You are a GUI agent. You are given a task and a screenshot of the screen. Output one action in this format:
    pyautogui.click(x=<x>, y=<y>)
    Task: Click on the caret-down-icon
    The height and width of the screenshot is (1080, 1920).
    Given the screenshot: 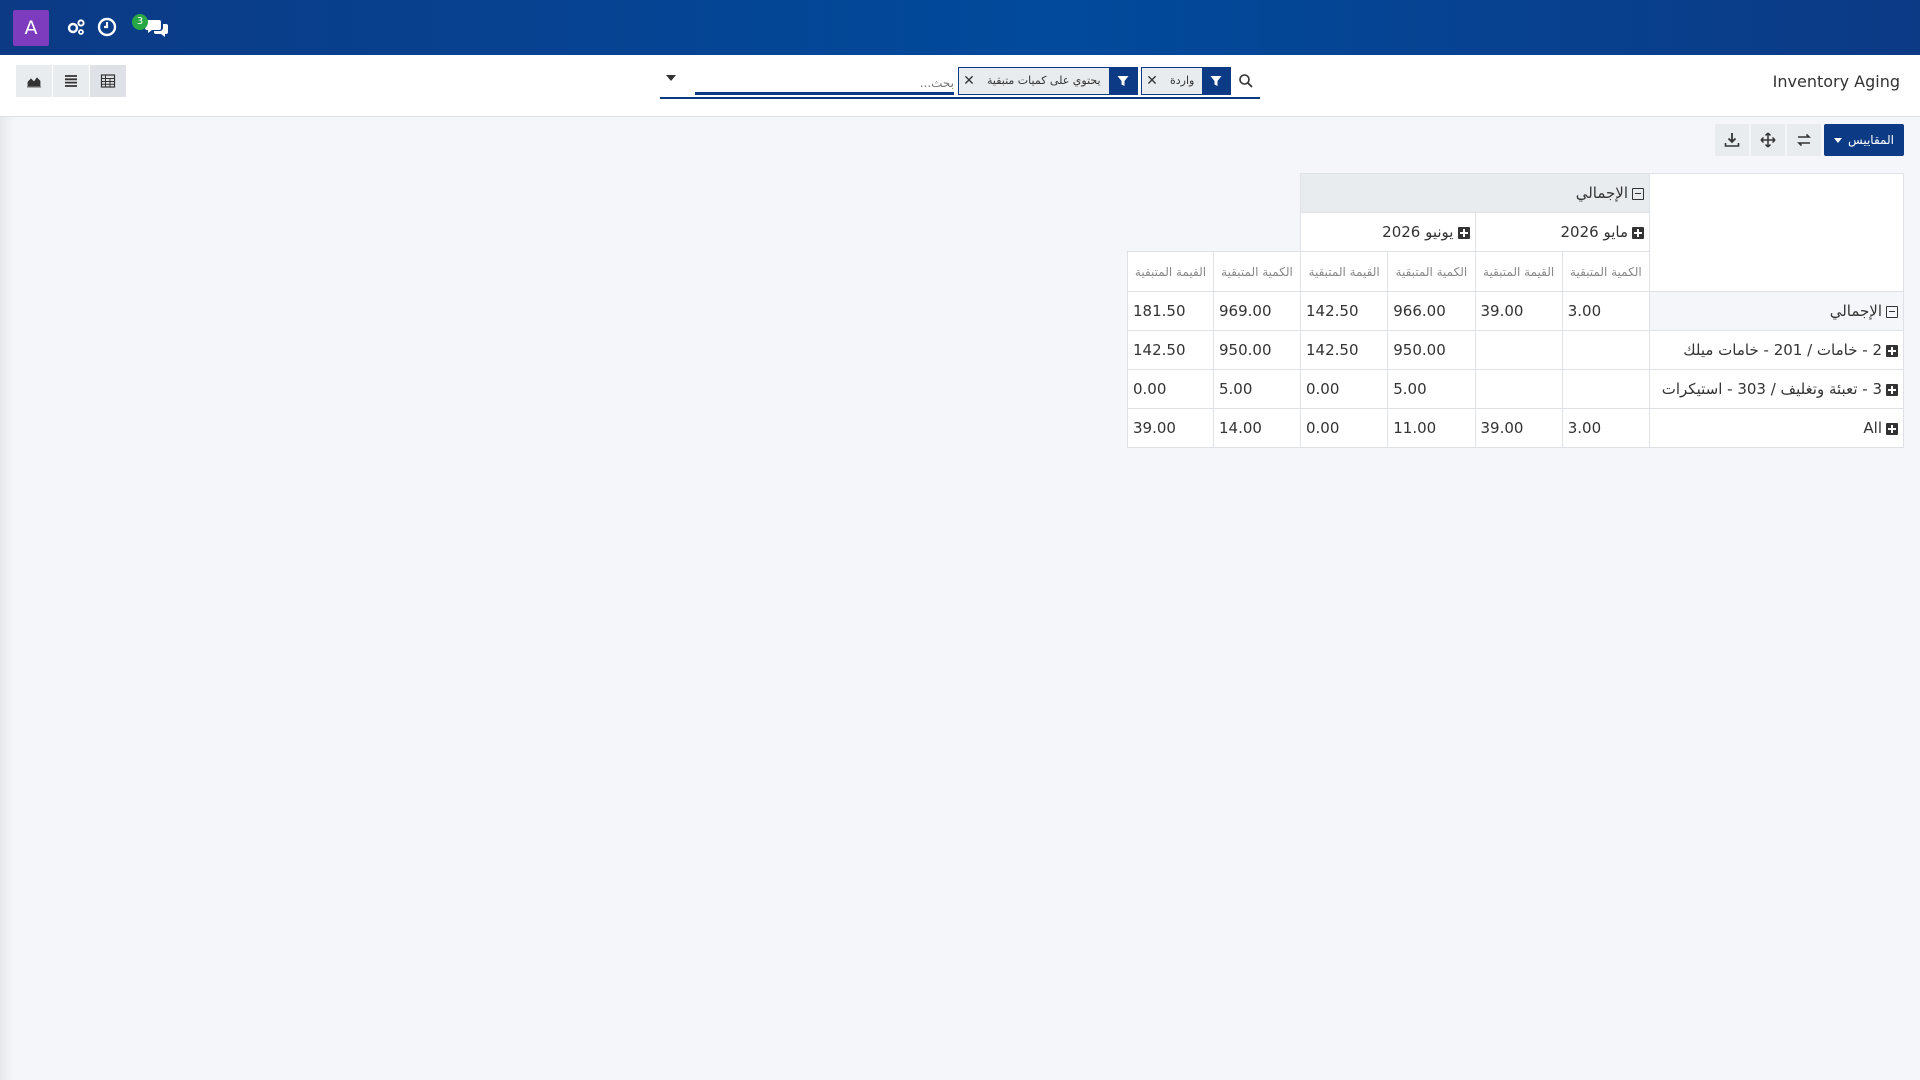 What is the action you would take?
    pyautogui.click(x=1838, y=140)
    